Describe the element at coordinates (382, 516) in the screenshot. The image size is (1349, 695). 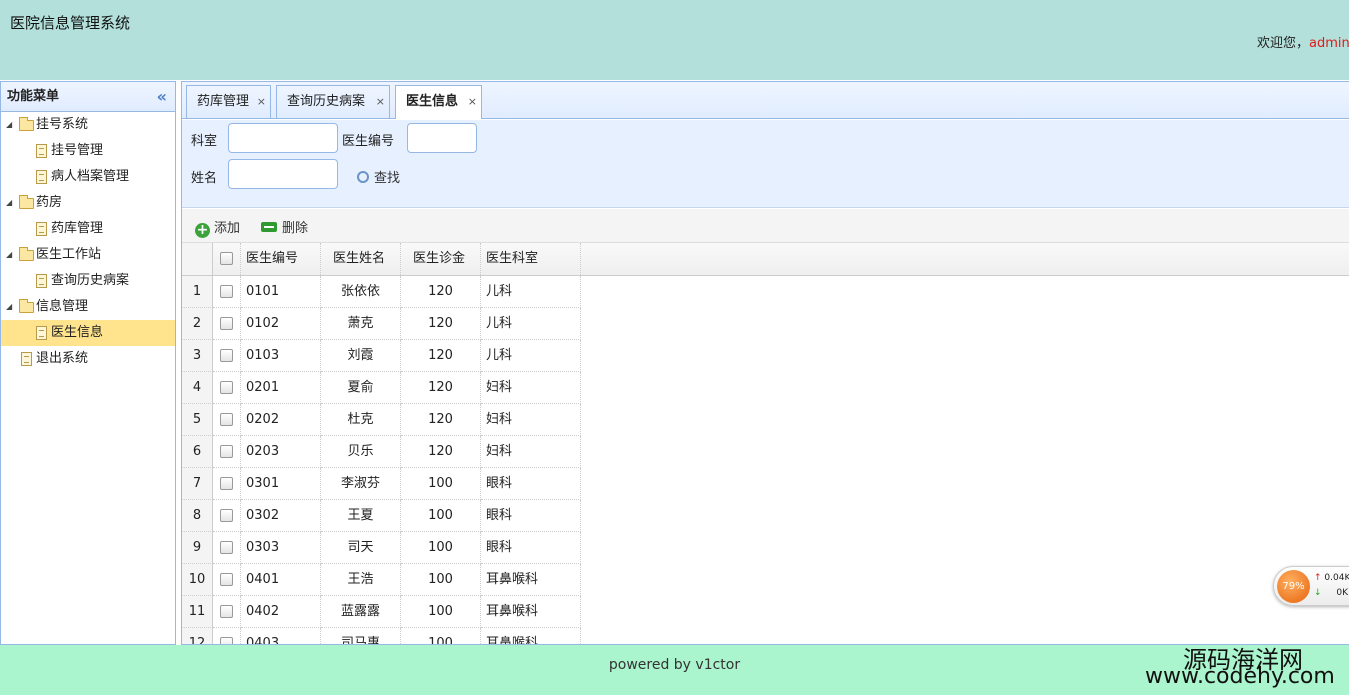
I see `table-row: 8 0302 王夏 100 眼科` at that location.